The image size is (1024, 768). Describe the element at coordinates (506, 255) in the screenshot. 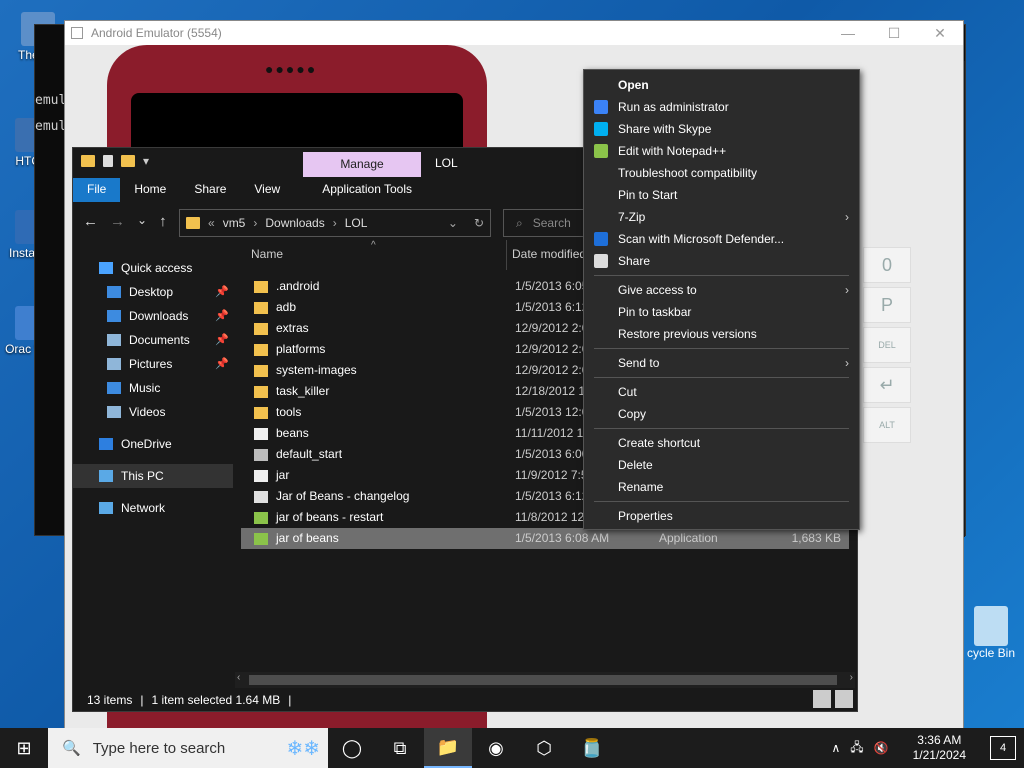

I see `column-divider` at that location.